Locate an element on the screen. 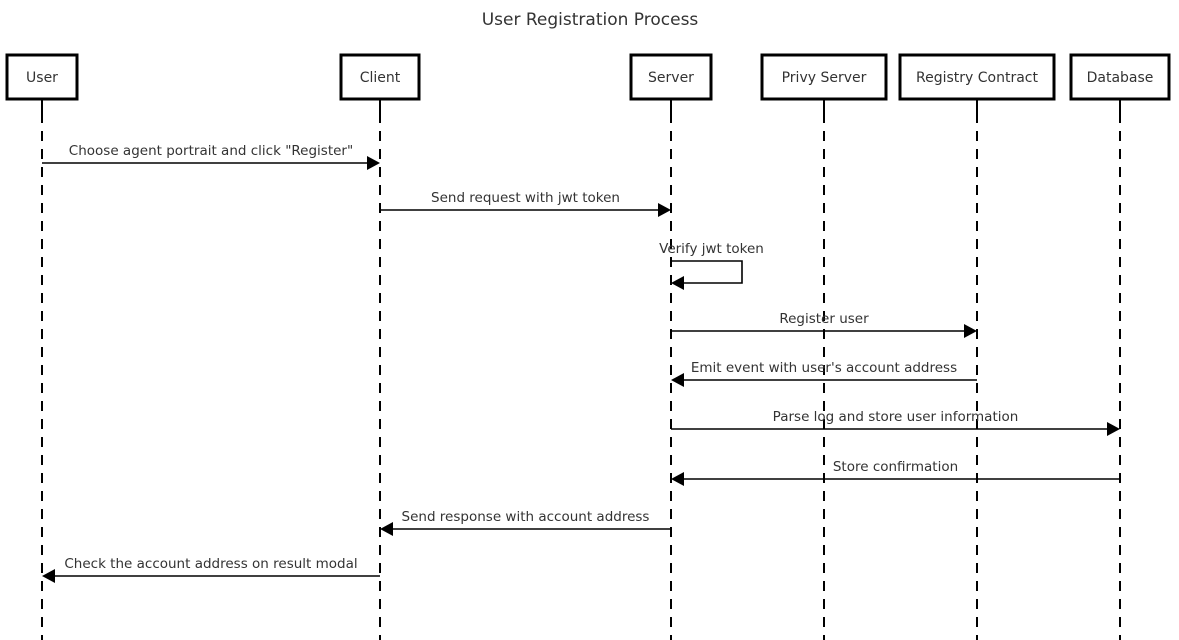 The width and height of the screenshot is (1179, 640). participant-label-user: User is located at coordinates (42, 78).